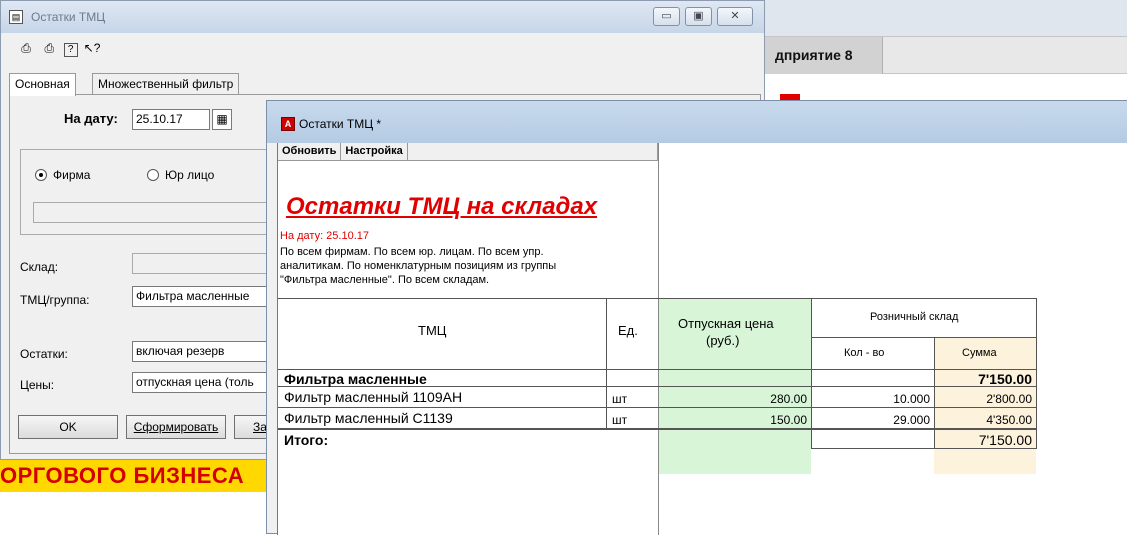 The height and width of the screenshot is (535, 1127). What do you see at coordinates (697, 122) in the screenshot?
I see `report-window-titlebar: A Остатки ТМЦ *` at bounding box center [697, 122].